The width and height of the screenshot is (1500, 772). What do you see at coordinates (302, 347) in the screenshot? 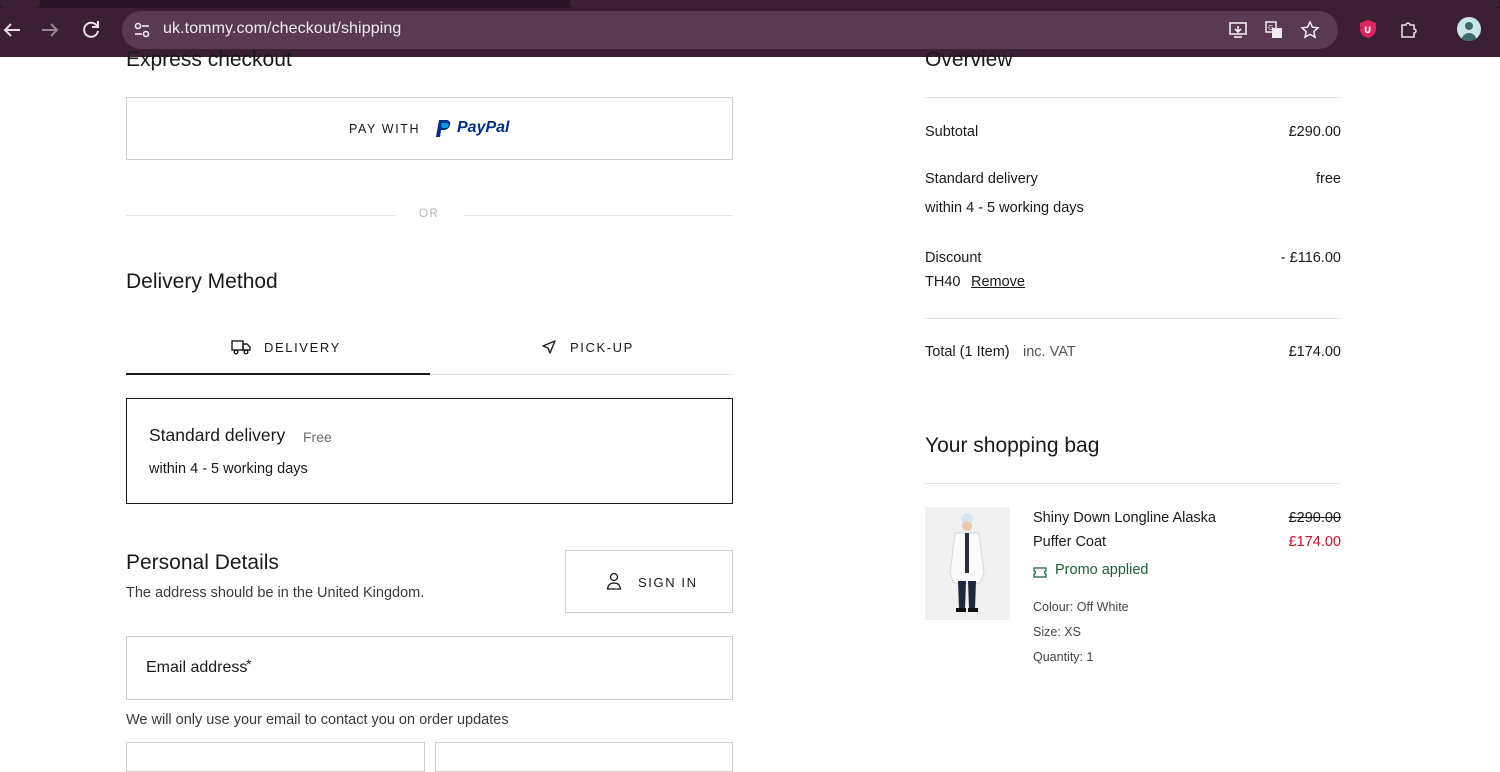
I see `tab-delivery-label: DELIVERY` at bounding box center [302, 347].